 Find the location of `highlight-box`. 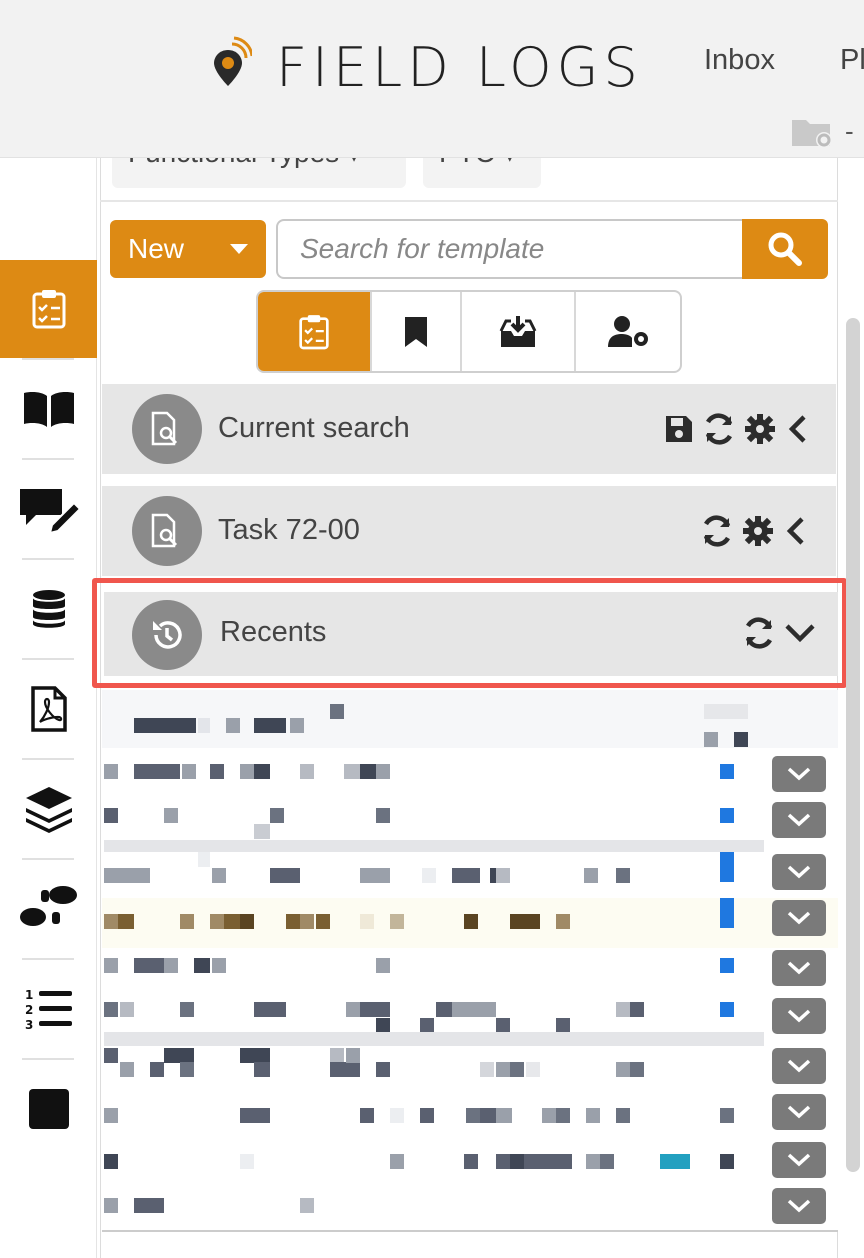

highlight-box is located at coordinates (469, 633).